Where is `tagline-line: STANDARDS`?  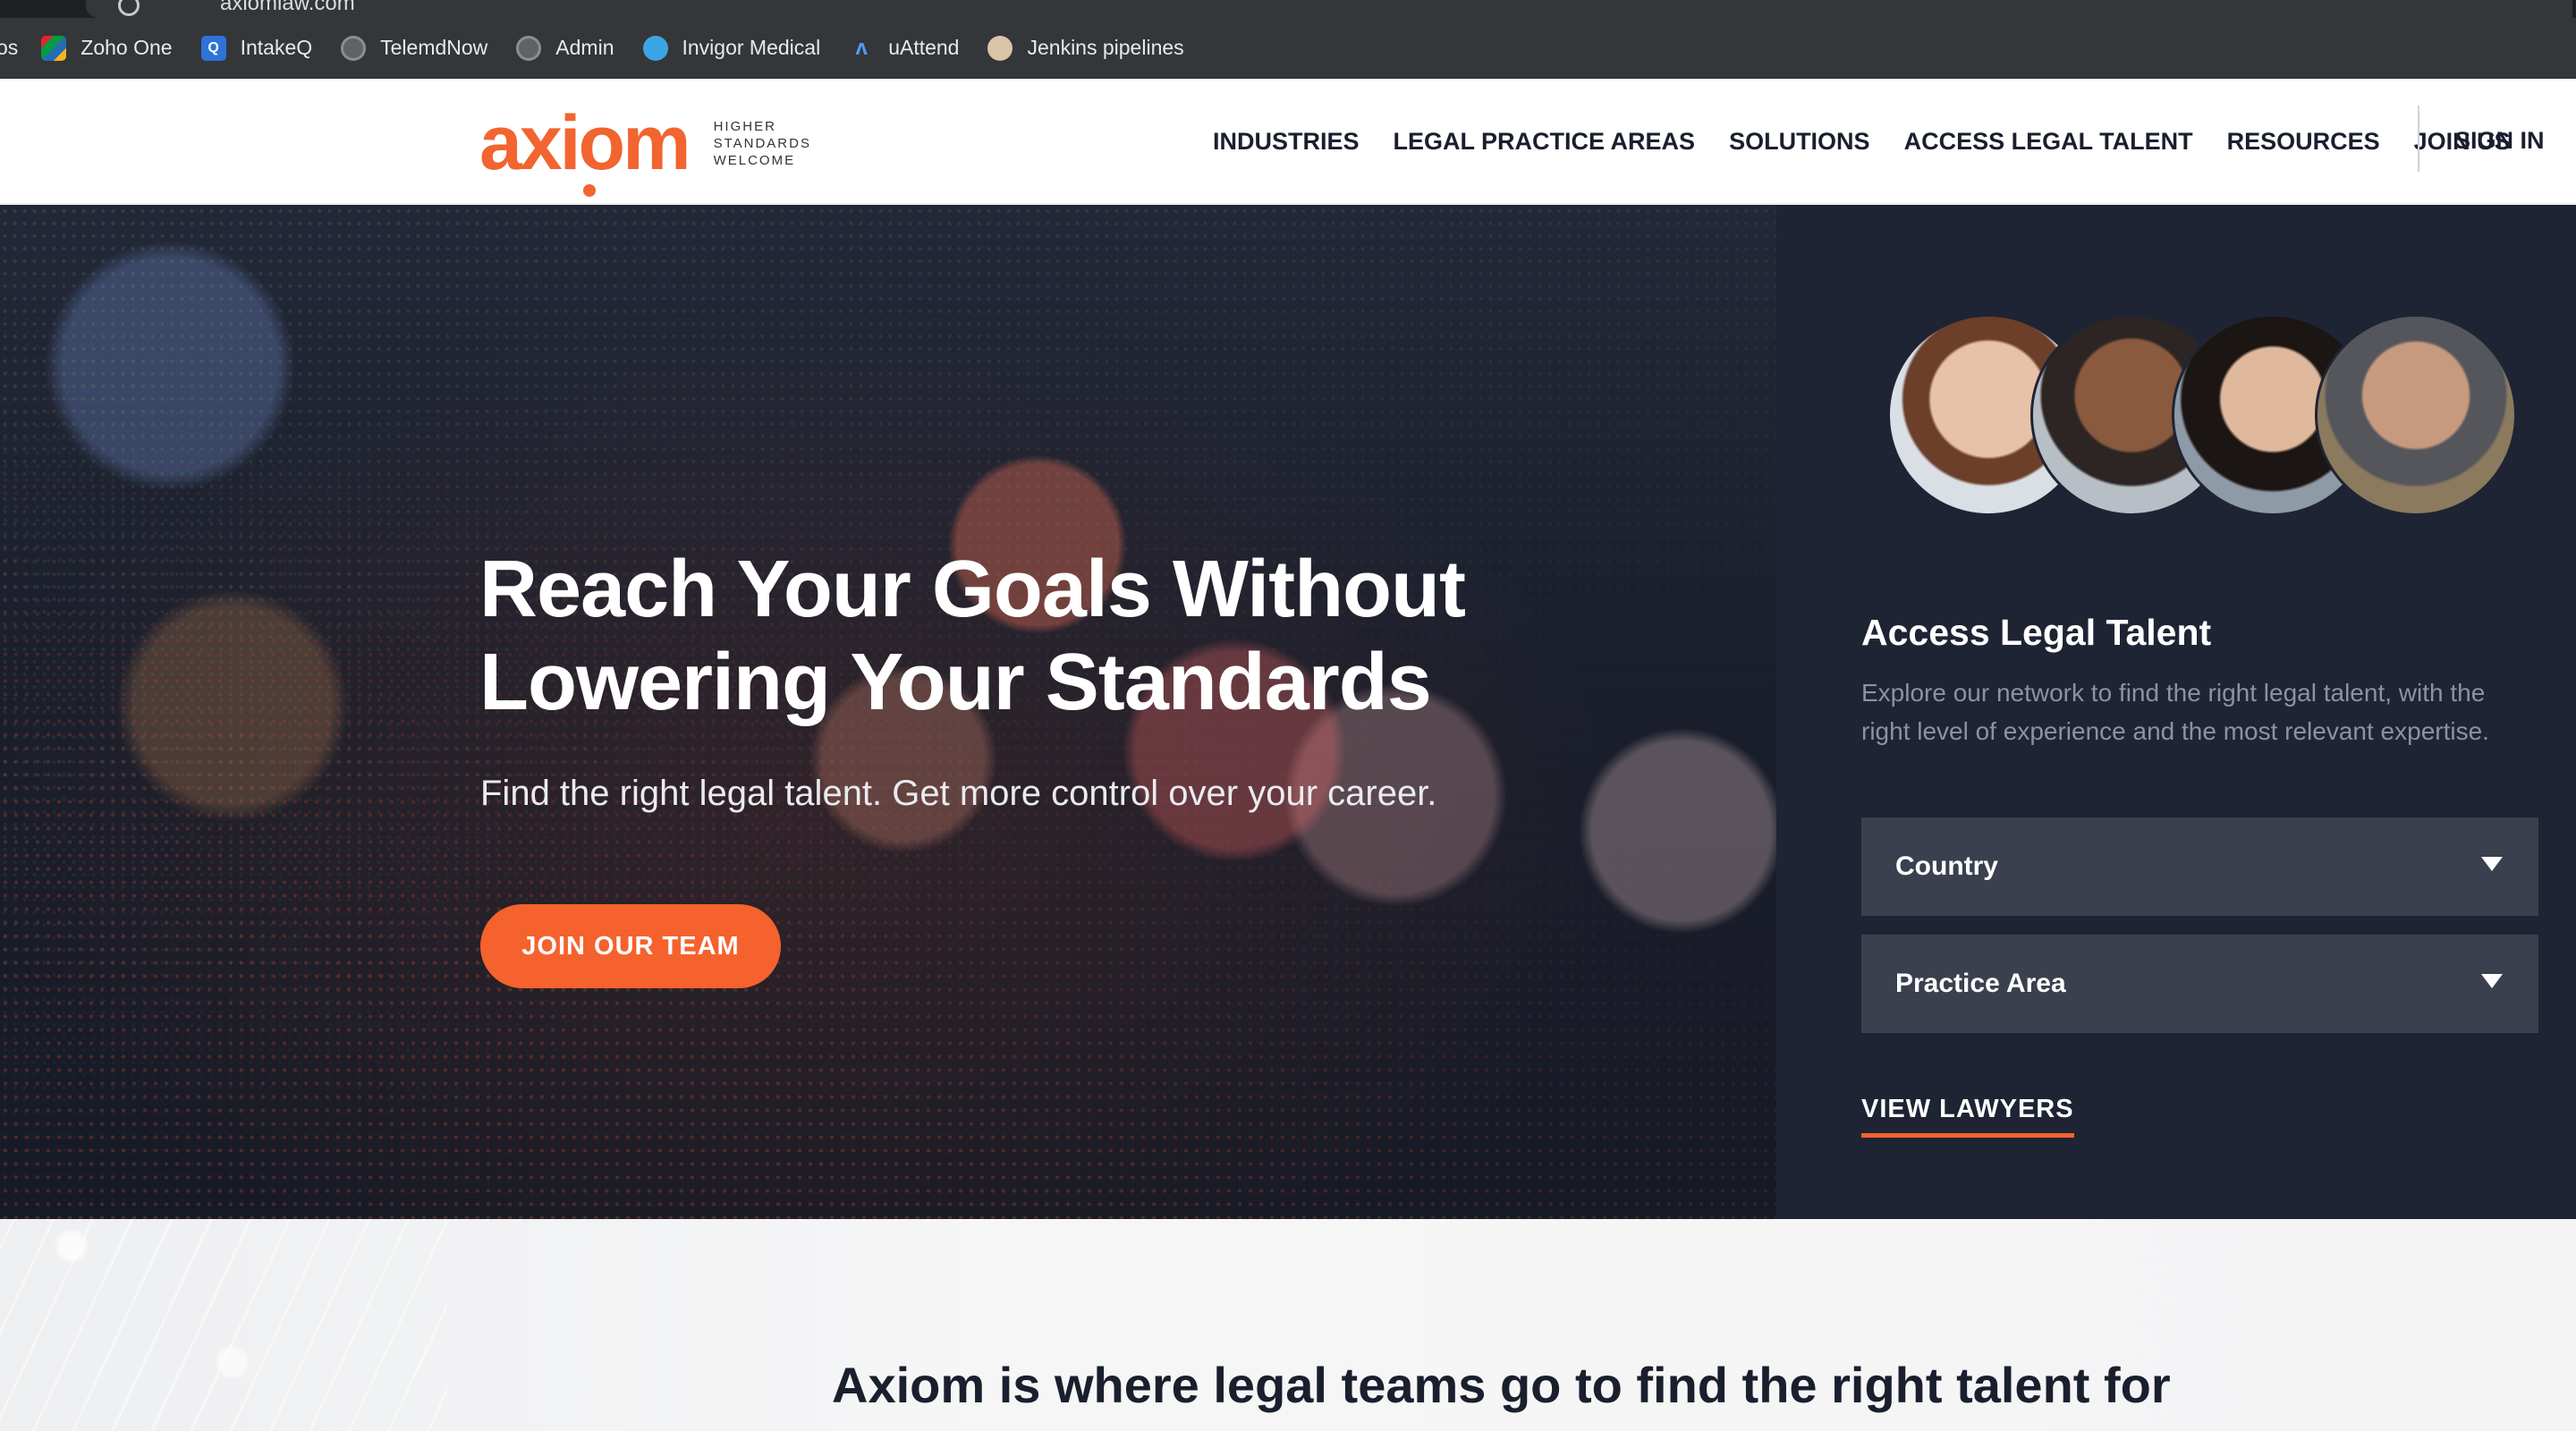 tagline-line: STANDARDS is located at coordinates (762, 143).